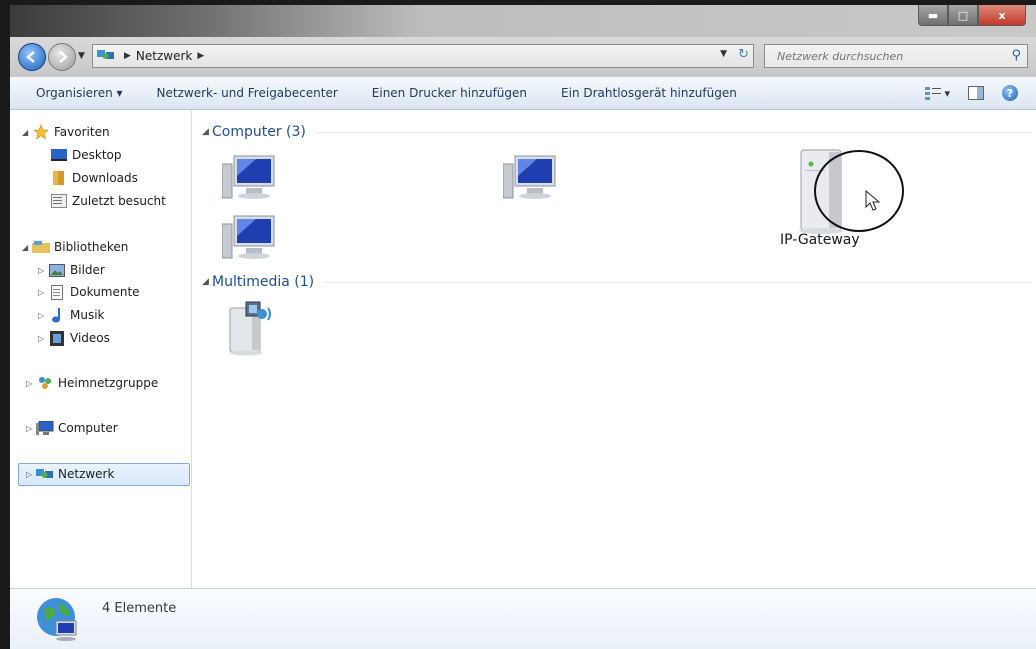 The width and height of the screenshot is (1036, 649). What do you see at coordinates (963, 15) in the screenshot?
I see `maximize-button: □` at bounding box center [963, 15].